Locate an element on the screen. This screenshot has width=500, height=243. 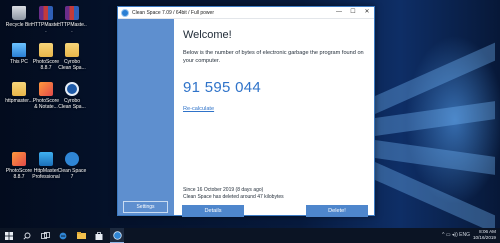
edge-browser-icon is located at coordinates (63, 235).